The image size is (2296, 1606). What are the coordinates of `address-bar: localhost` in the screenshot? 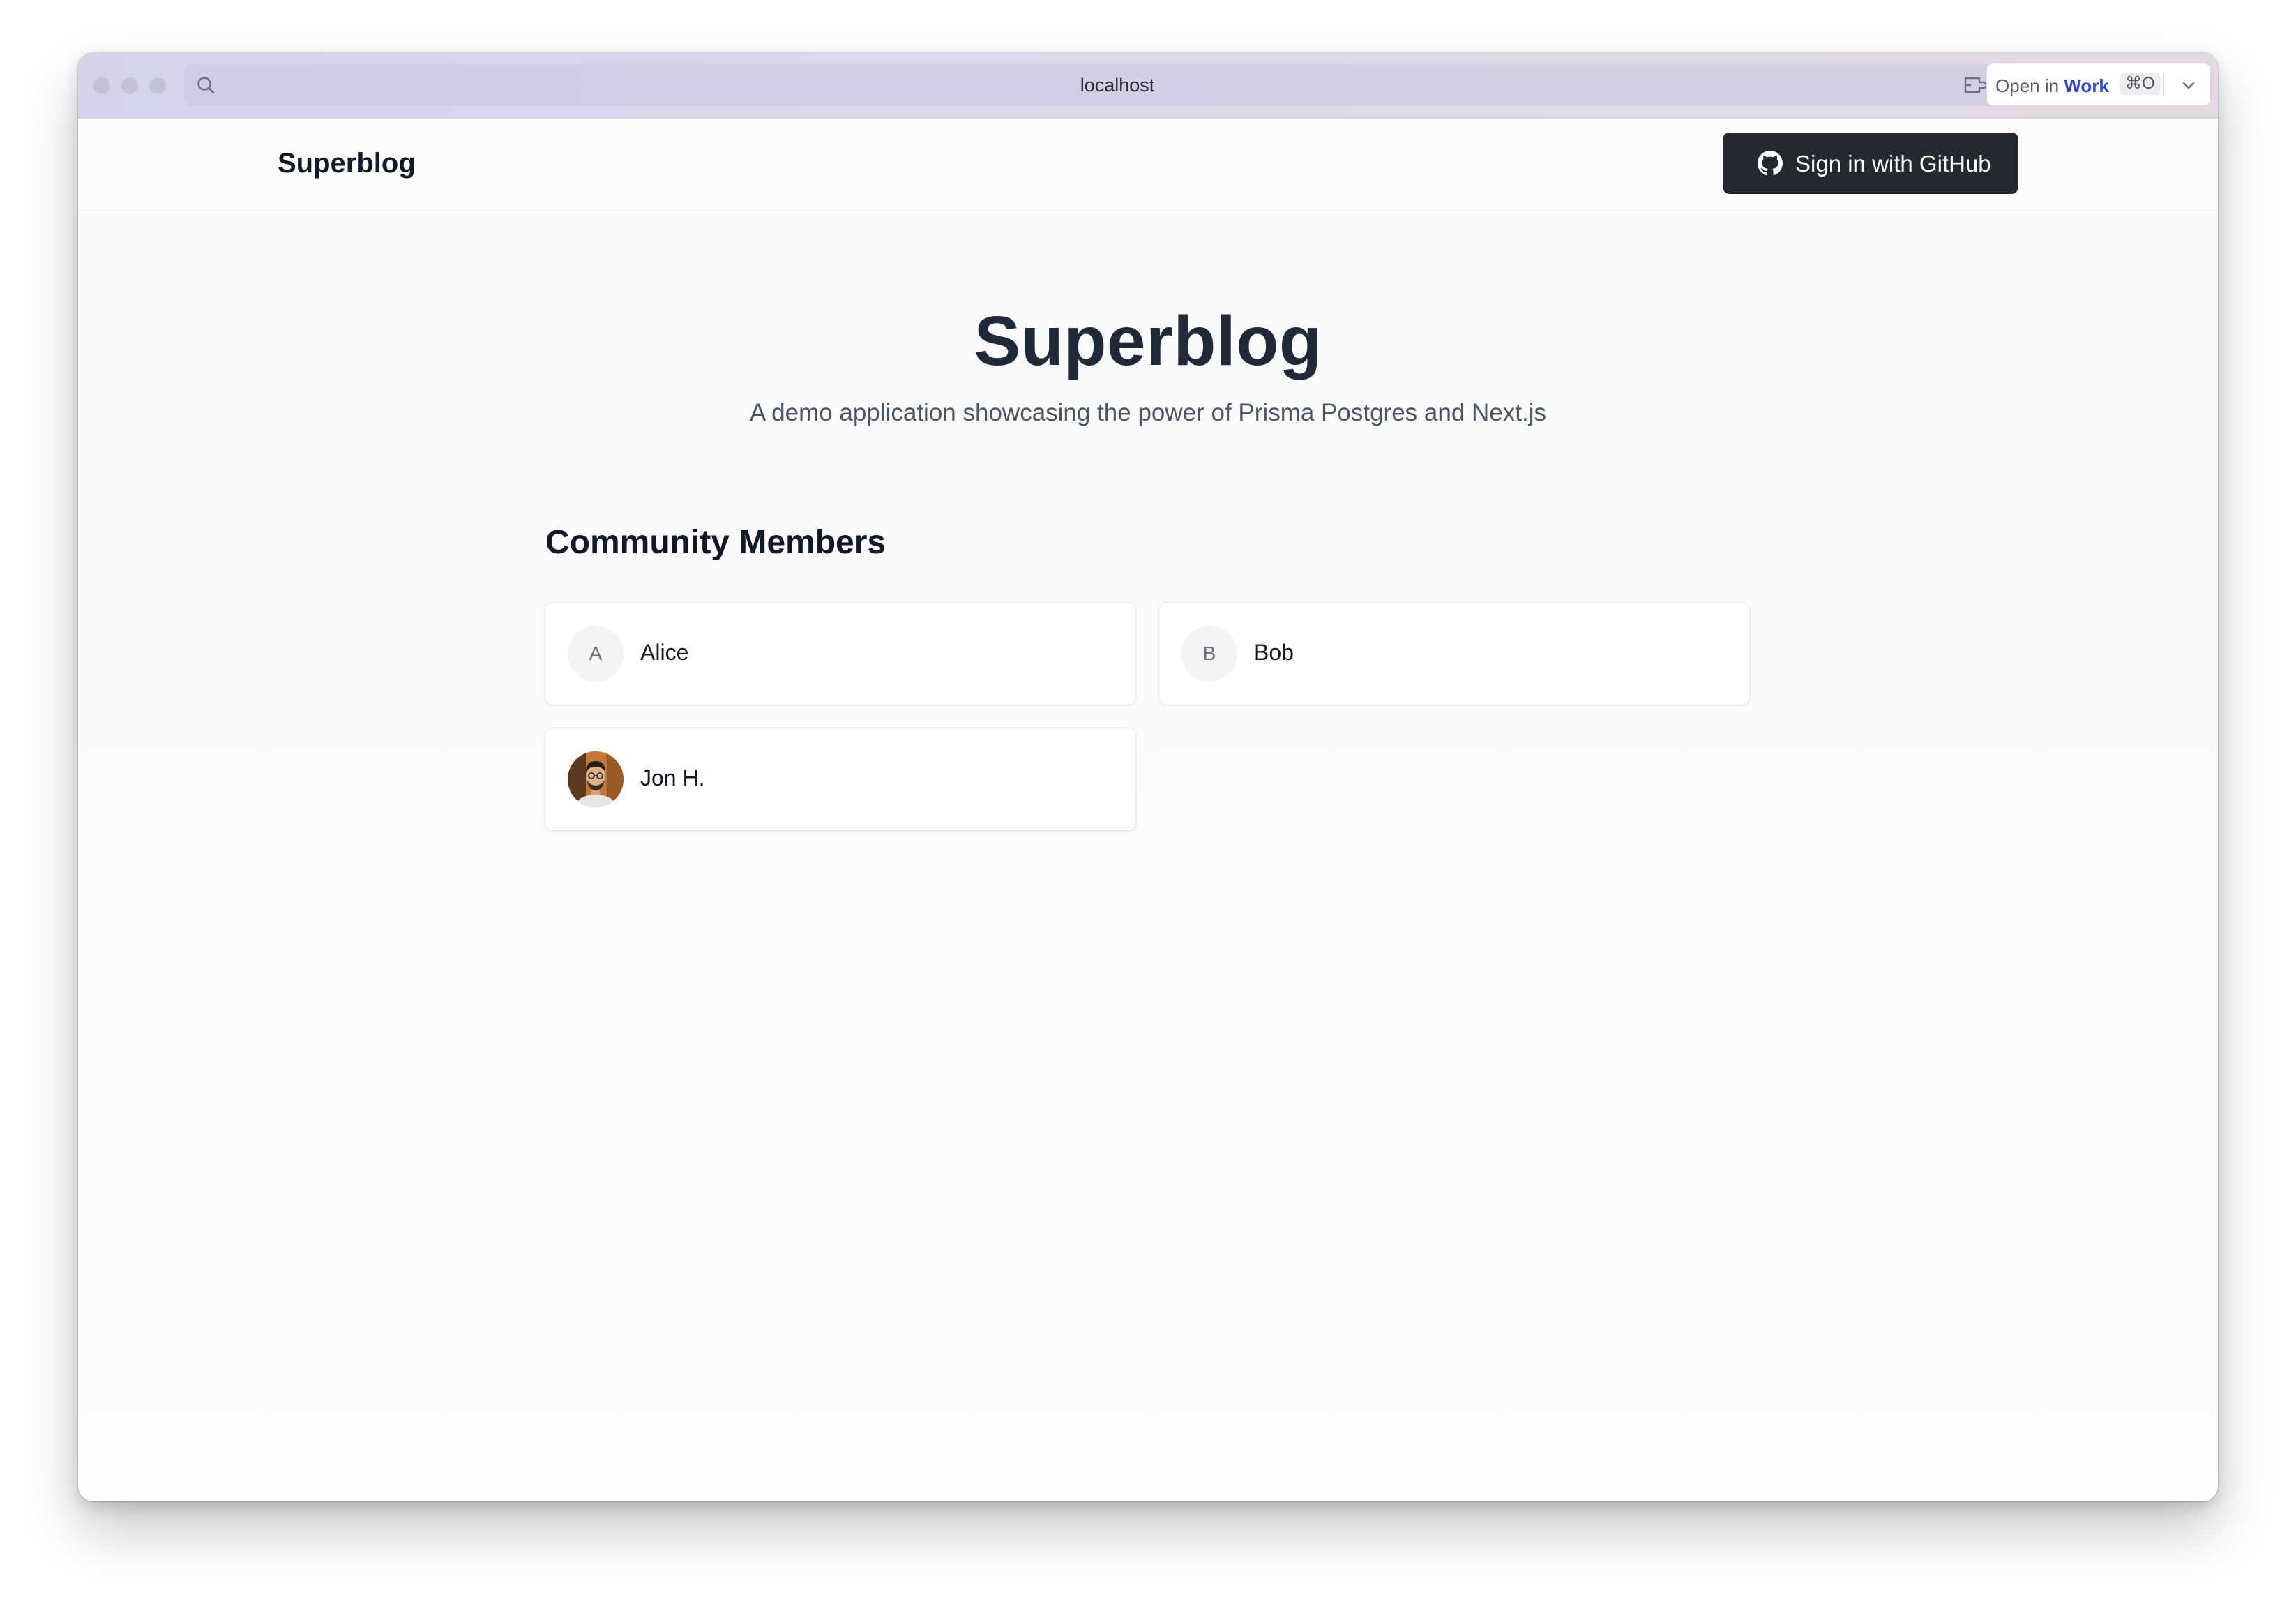 It's located at (1117, 85).